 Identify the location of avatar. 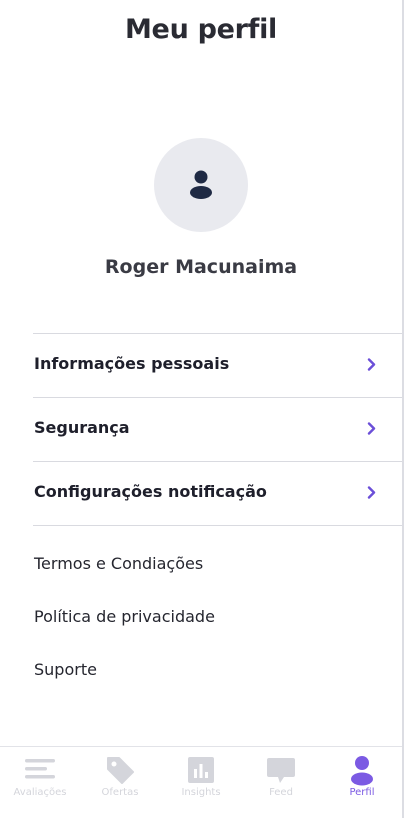
(201, 185).